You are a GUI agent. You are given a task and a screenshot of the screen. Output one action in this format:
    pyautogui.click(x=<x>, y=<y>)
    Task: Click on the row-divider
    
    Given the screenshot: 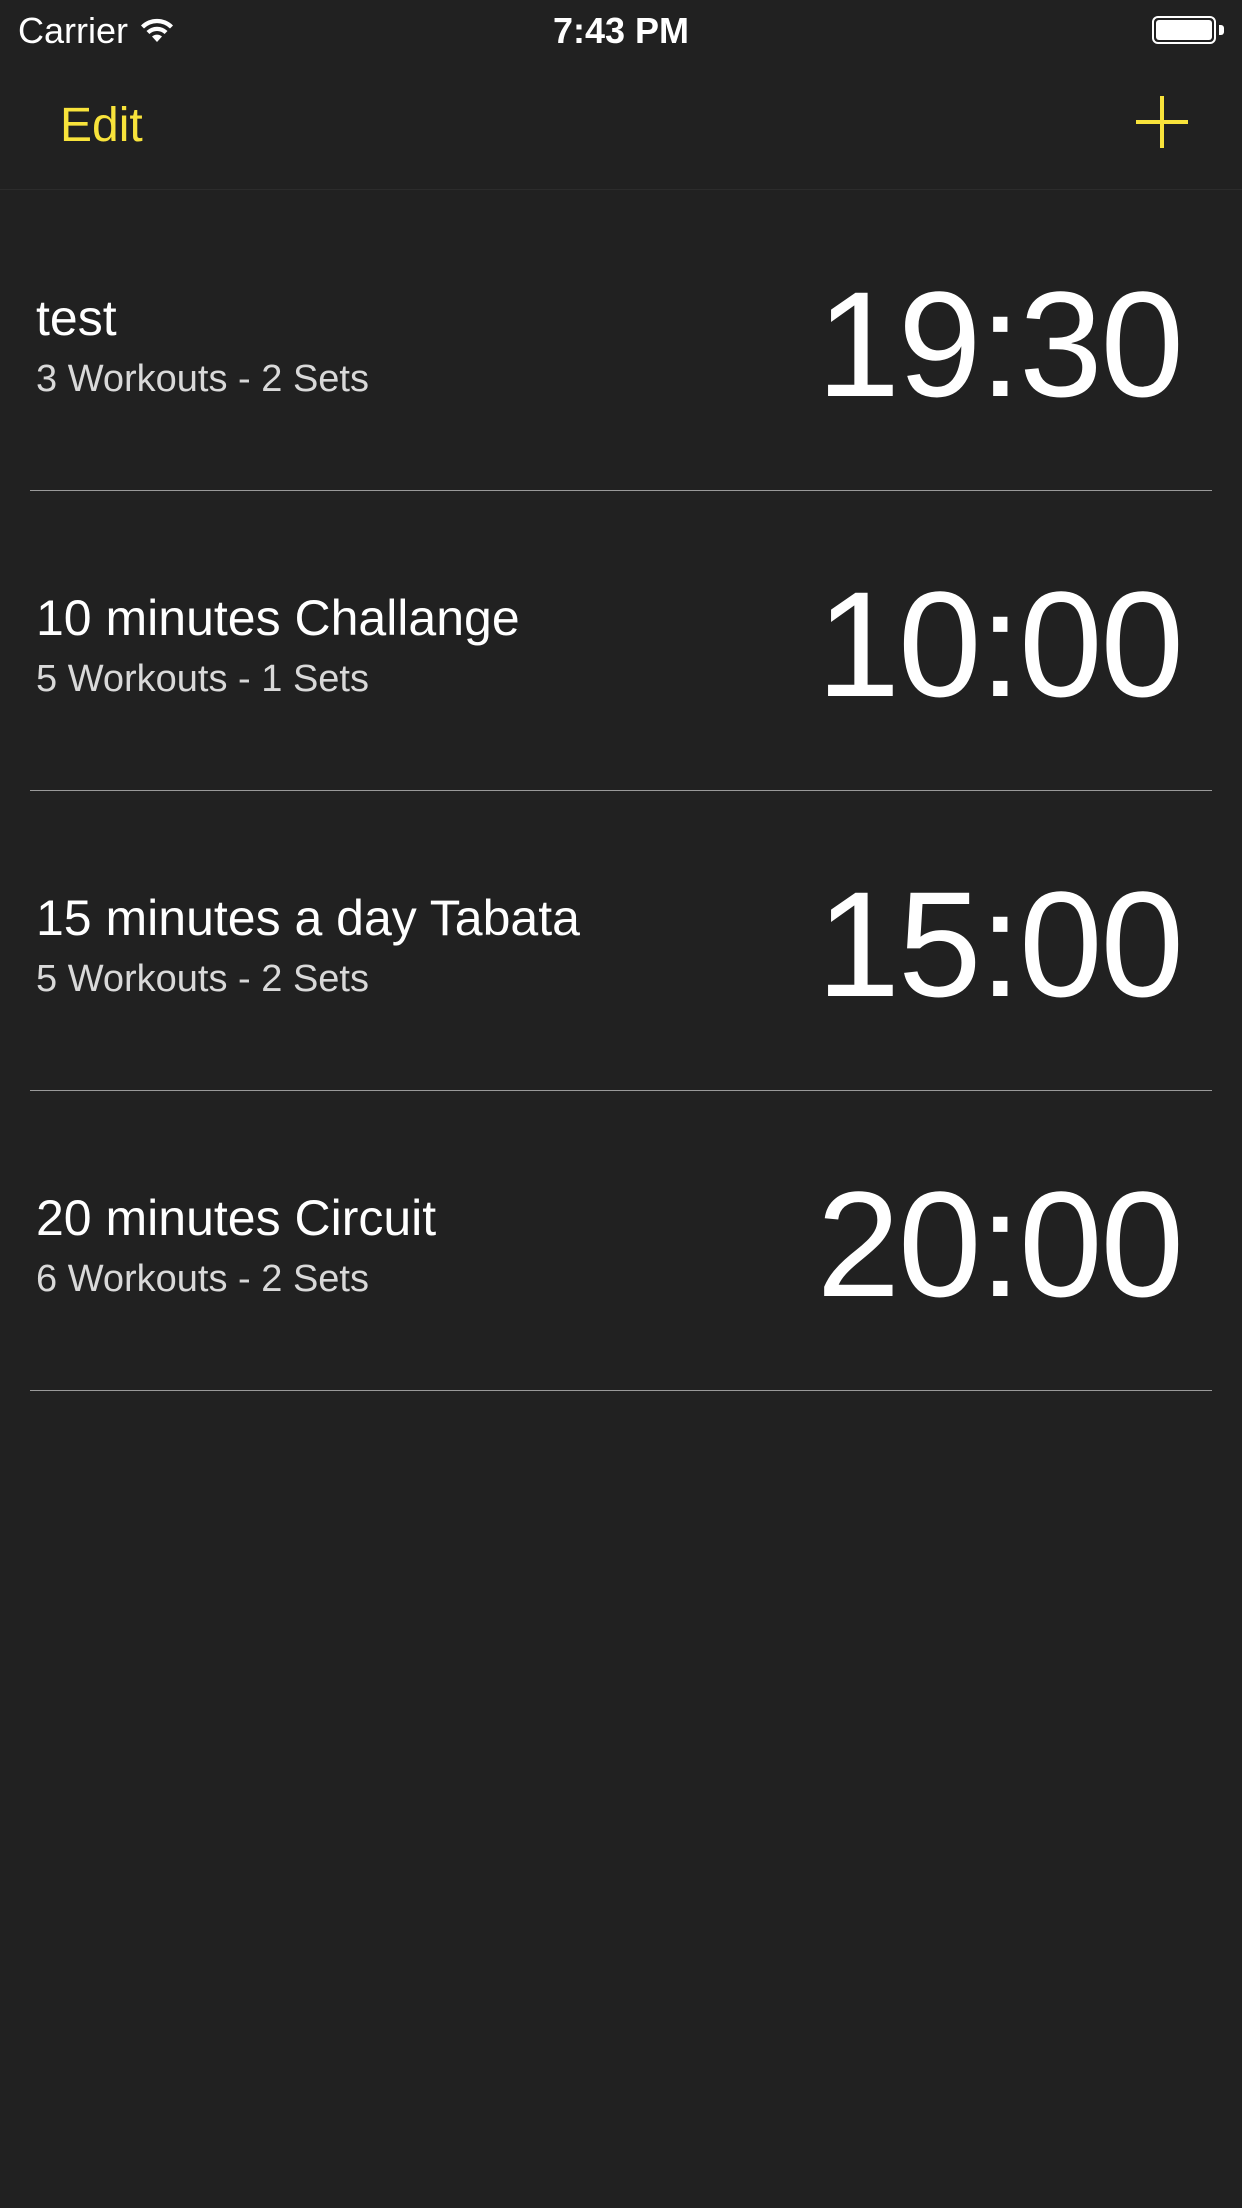 What is the action you would take?
    pyautogui.click(x=621, y=1390)
    